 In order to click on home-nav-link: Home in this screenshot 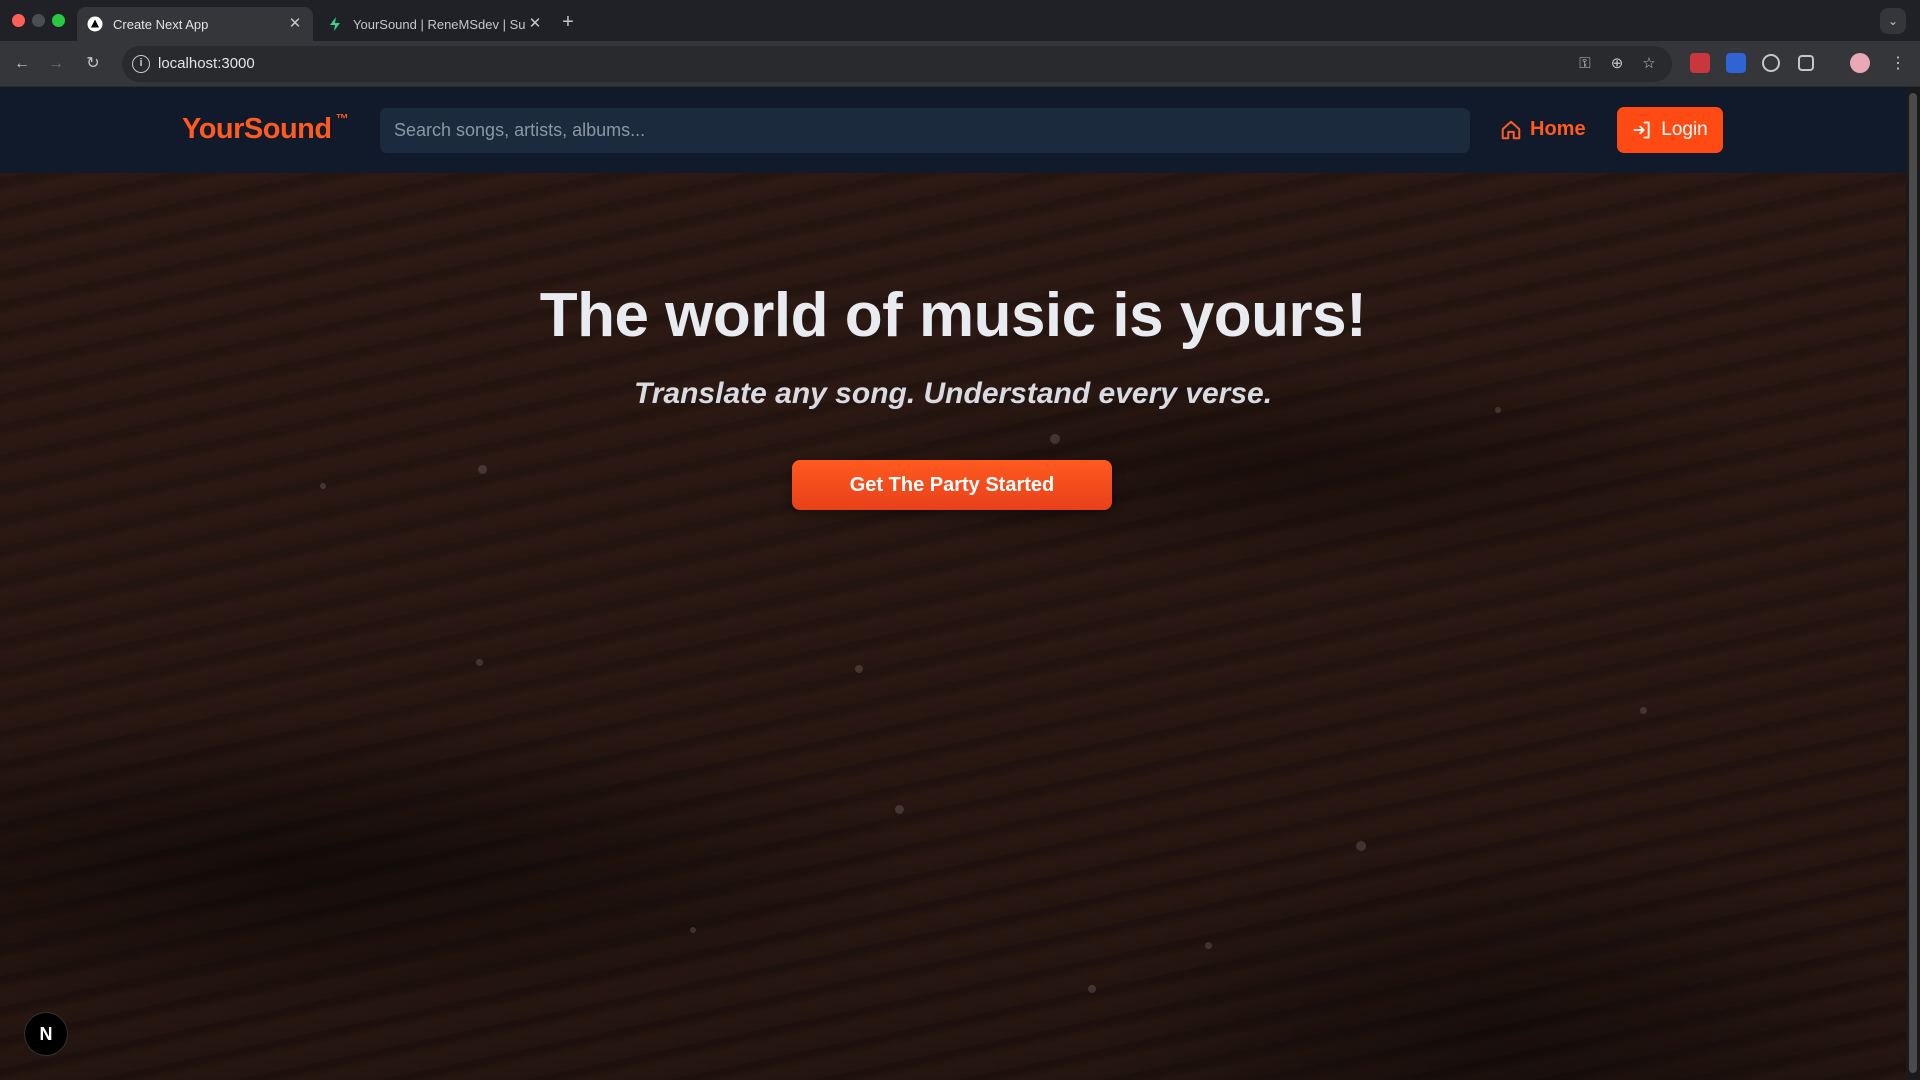, I will do `click(1543, 129)`.